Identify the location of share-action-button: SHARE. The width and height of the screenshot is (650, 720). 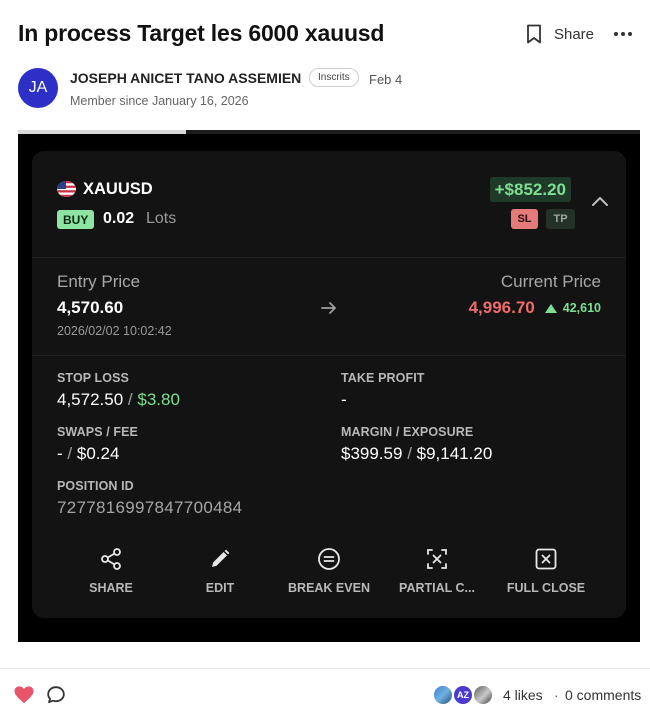
(111, 570).